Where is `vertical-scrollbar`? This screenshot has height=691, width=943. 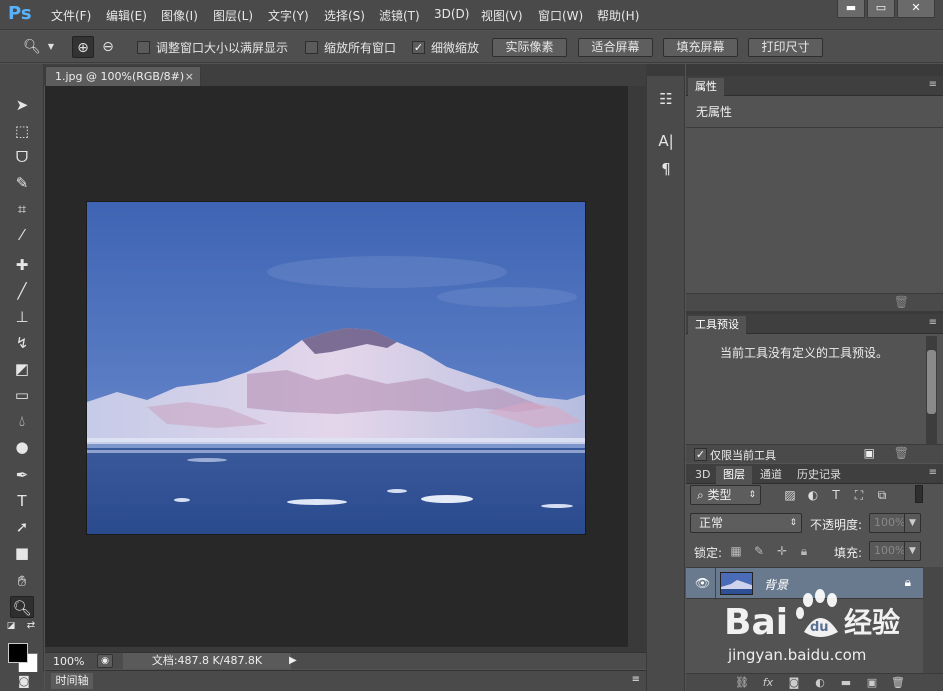
vertical-scrollbar is located at coordinates (637, 369).